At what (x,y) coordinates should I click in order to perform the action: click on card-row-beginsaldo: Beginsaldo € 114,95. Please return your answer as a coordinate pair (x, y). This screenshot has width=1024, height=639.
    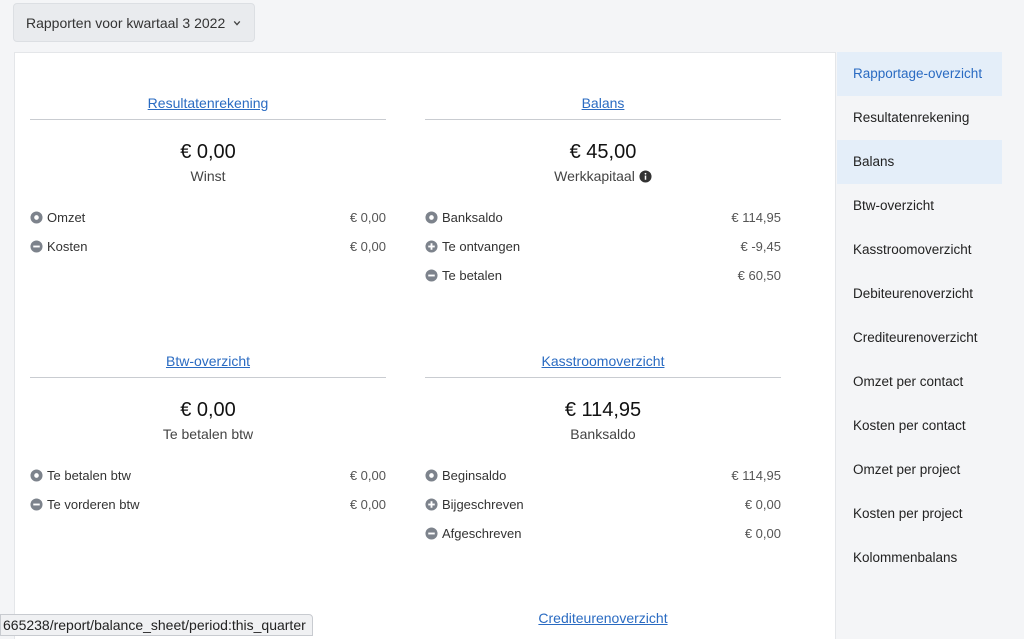
    Looking at the image, I should click on (603, 475).